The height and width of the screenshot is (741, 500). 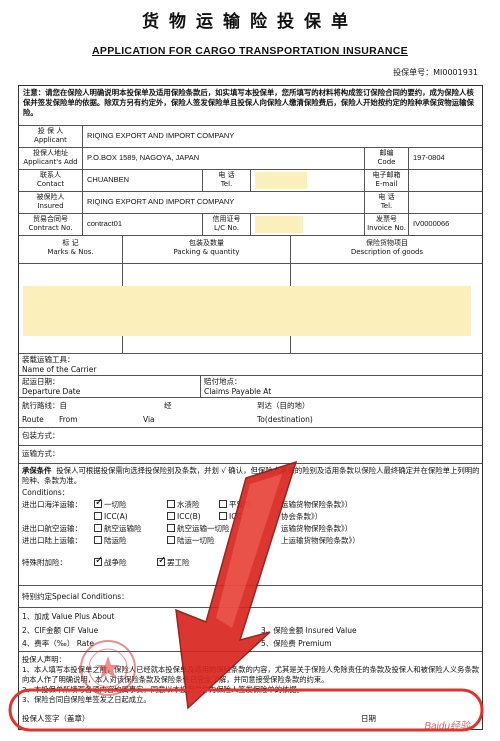 What do you see at coordinates (446, 158) in the screenshot?
I see `postcode-field: 197-0804` at bounding box center [446, 158].